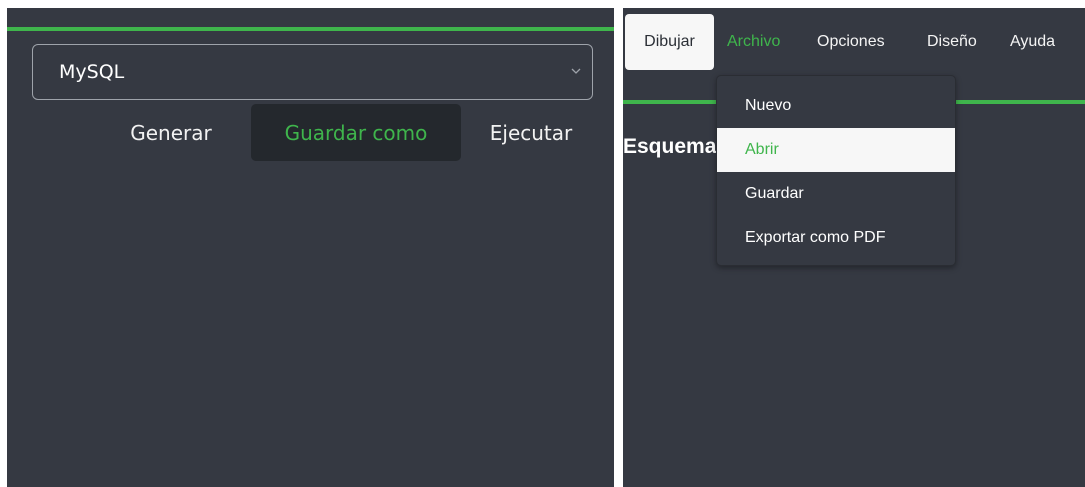 This screenshot has height=487, width=1085. I want to click on database-select: MySQL, so click(312, 72).